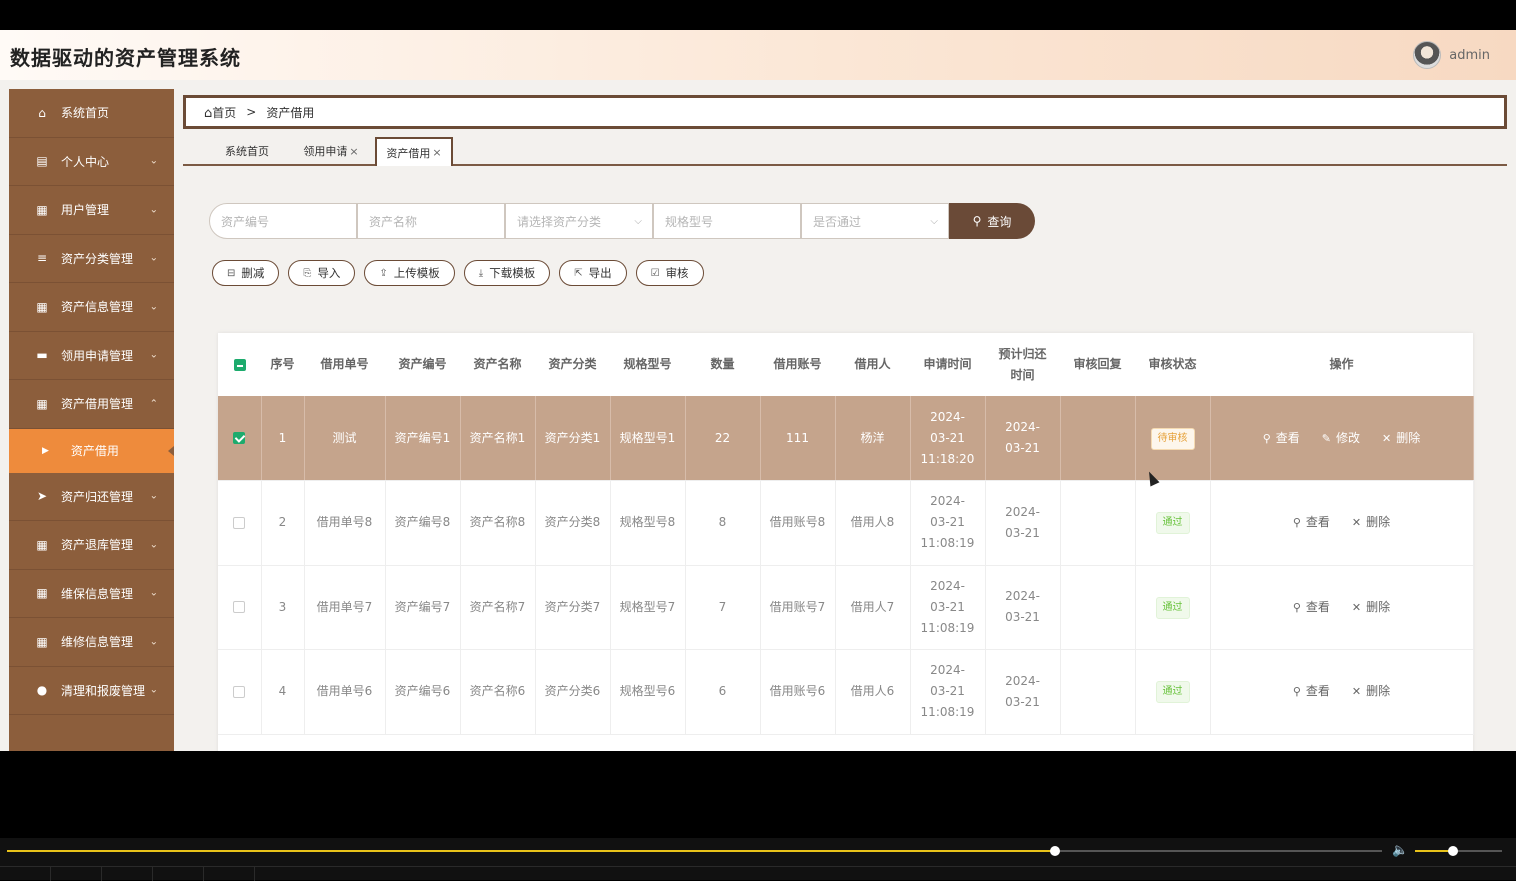  What do you see at coordinates (331, 151) in the screenshot?
I see `tab-requisition: 领用申请 ×` at bounding box center [331, 151].